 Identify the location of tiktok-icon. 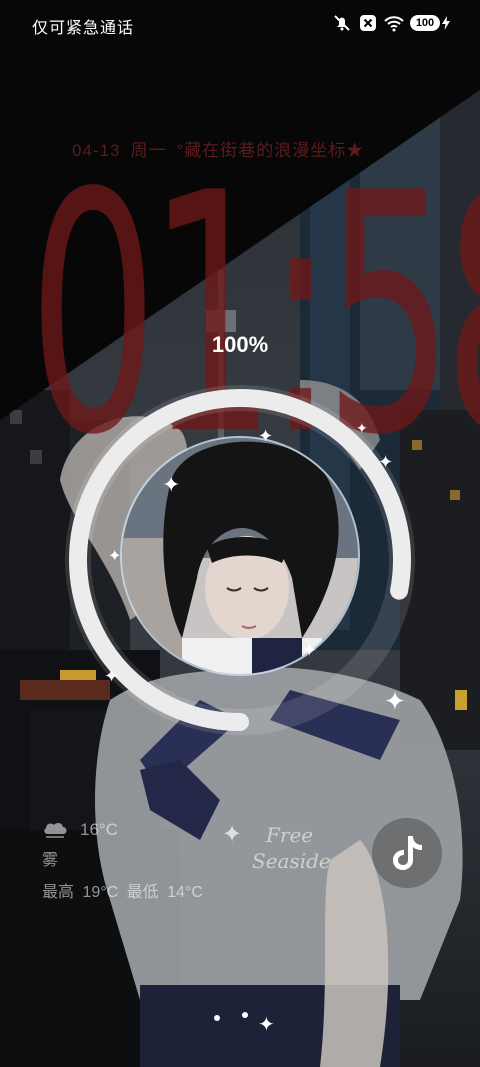
(407, 853).